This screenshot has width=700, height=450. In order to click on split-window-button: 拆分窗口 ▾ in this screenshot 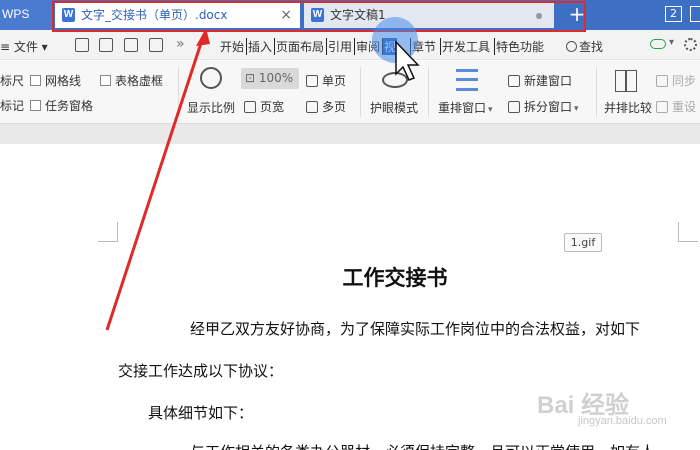, I will do `click(543, 106)`.